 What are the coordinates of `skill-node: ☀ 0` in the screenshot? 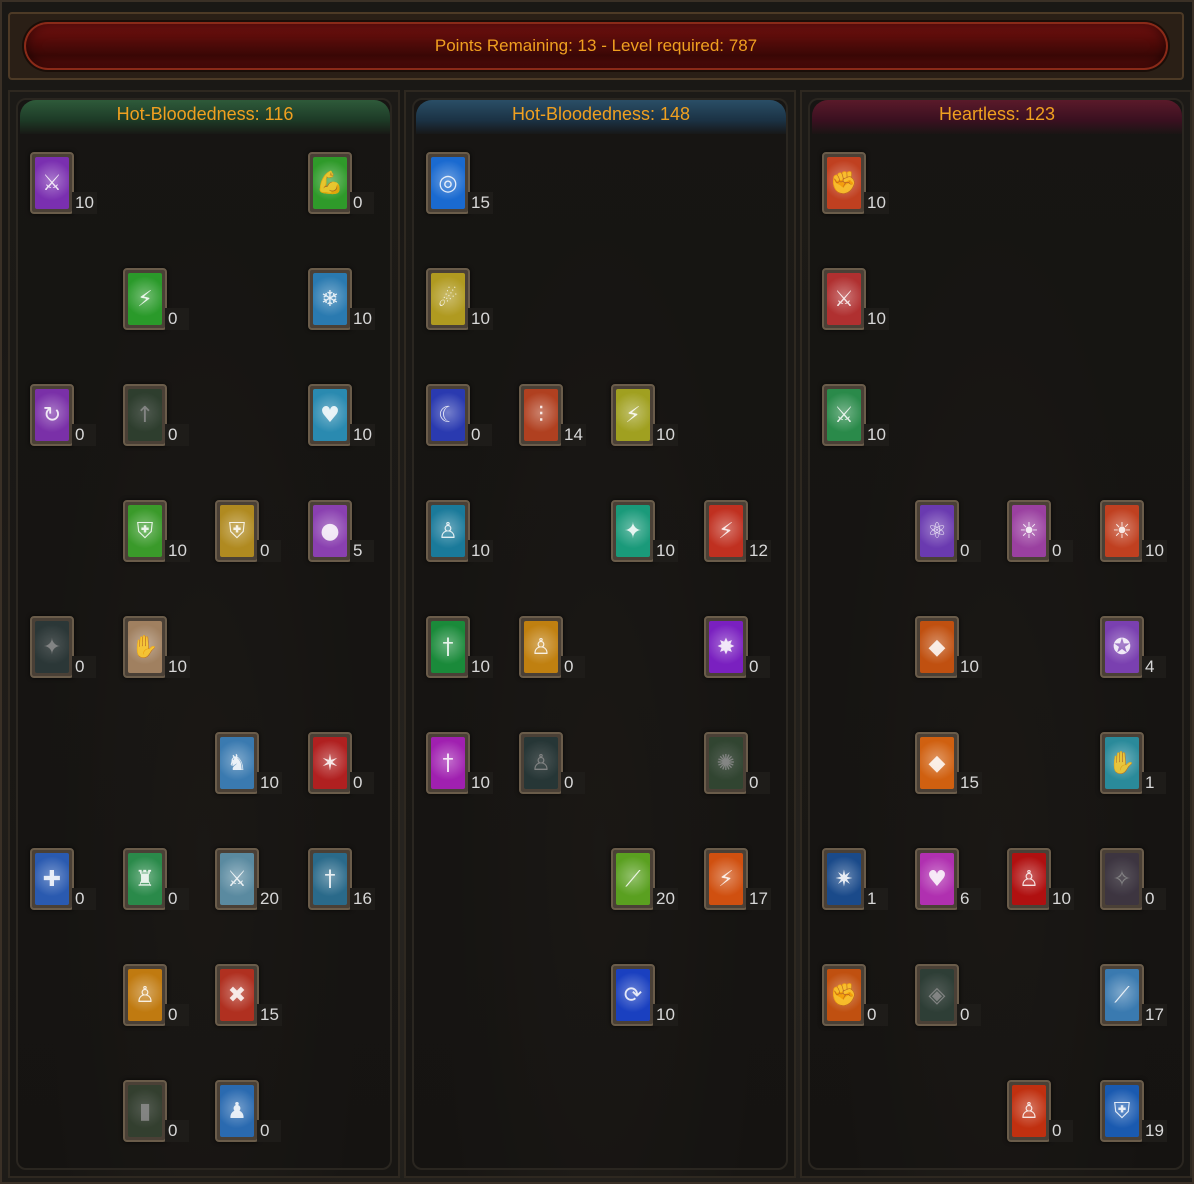 It's located at (1043, 532).